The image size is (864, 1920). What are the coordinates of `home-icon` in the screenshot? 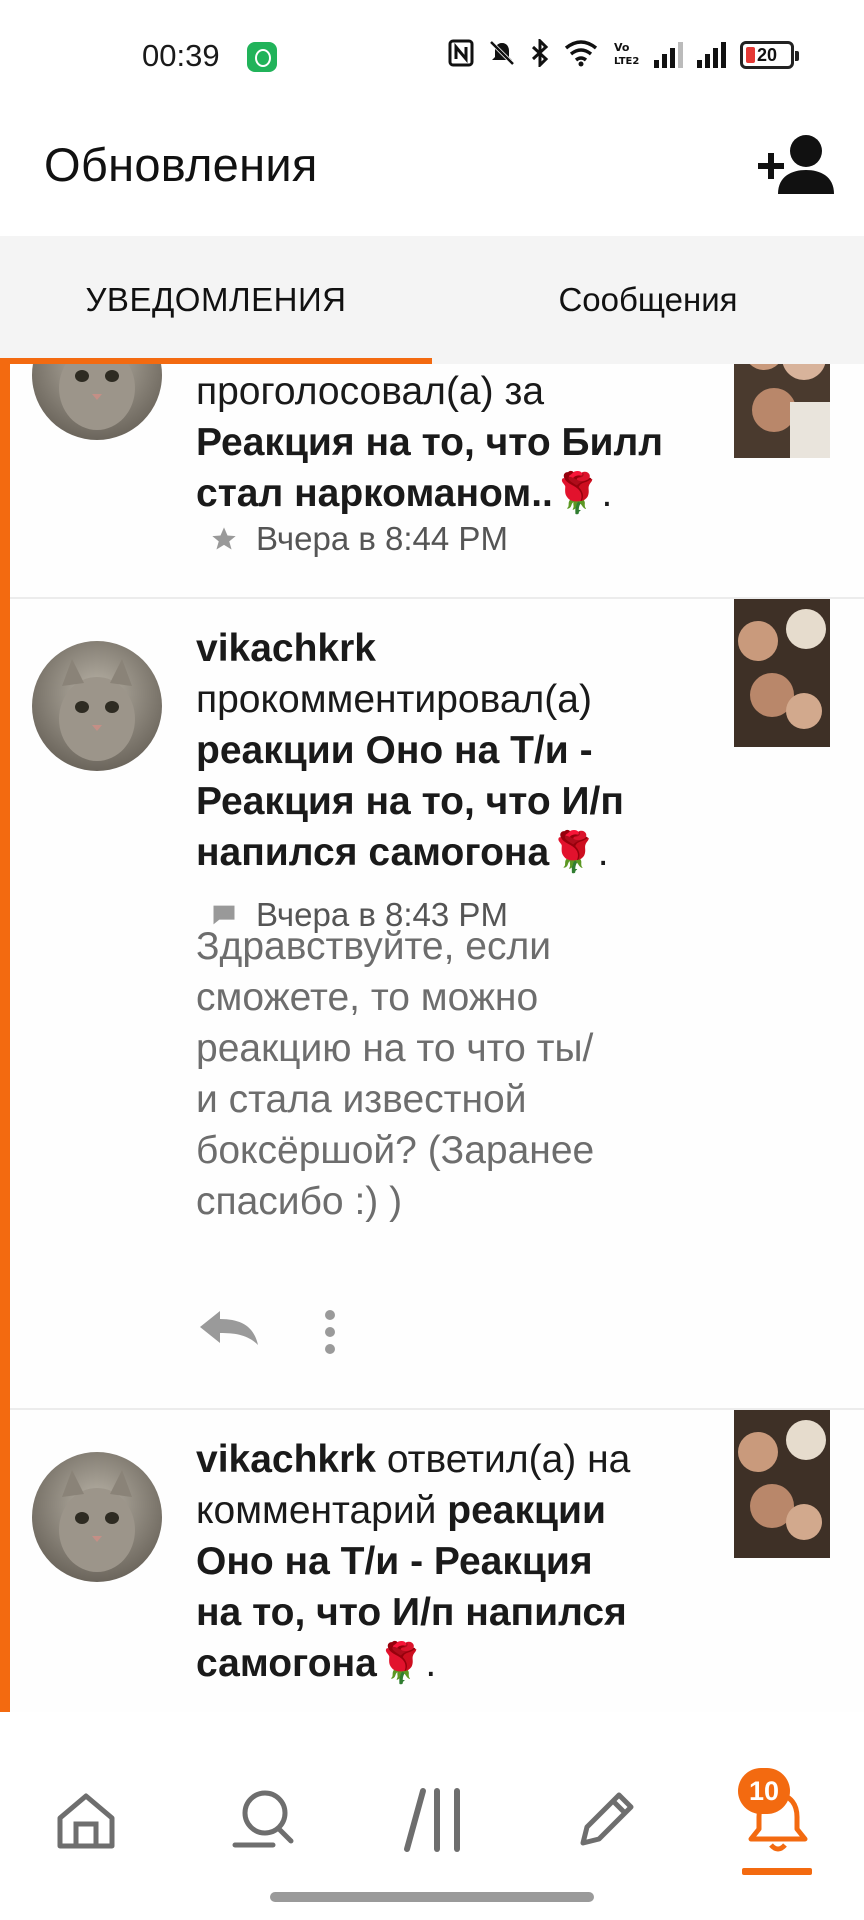 It's located at (86, 1821).